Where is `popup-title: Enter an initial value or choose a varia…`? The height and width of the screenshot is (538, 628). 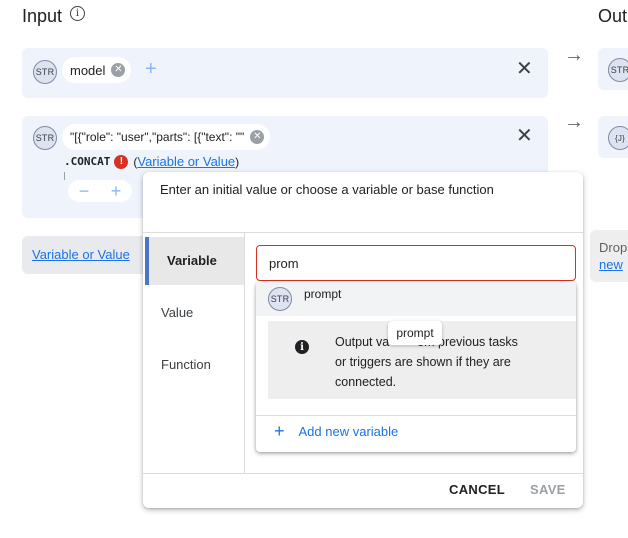 popup-title: Enter an initial value or choose a varia… is located at coordinates (327, 189).